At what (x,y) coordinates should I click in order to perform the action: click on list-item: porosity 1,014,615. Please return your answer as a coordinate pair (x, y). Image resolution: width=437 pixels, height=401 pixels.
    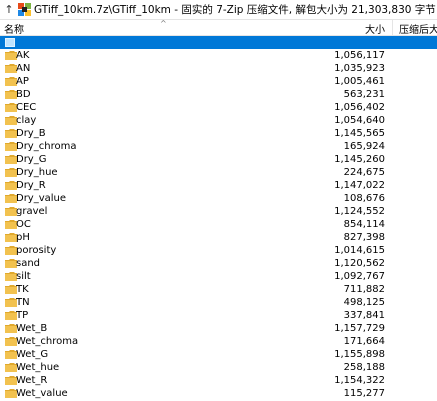
    Looking at the image, I should click on (218, 250).